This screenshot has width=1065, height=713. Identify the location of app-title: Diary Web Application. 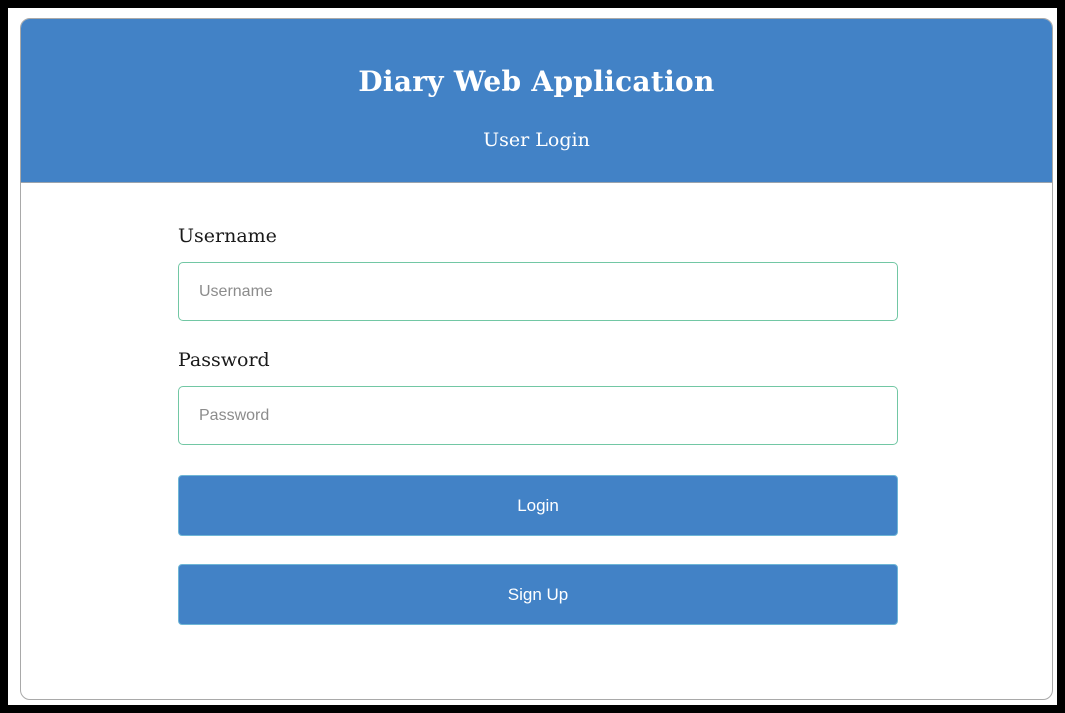
(536, 81).